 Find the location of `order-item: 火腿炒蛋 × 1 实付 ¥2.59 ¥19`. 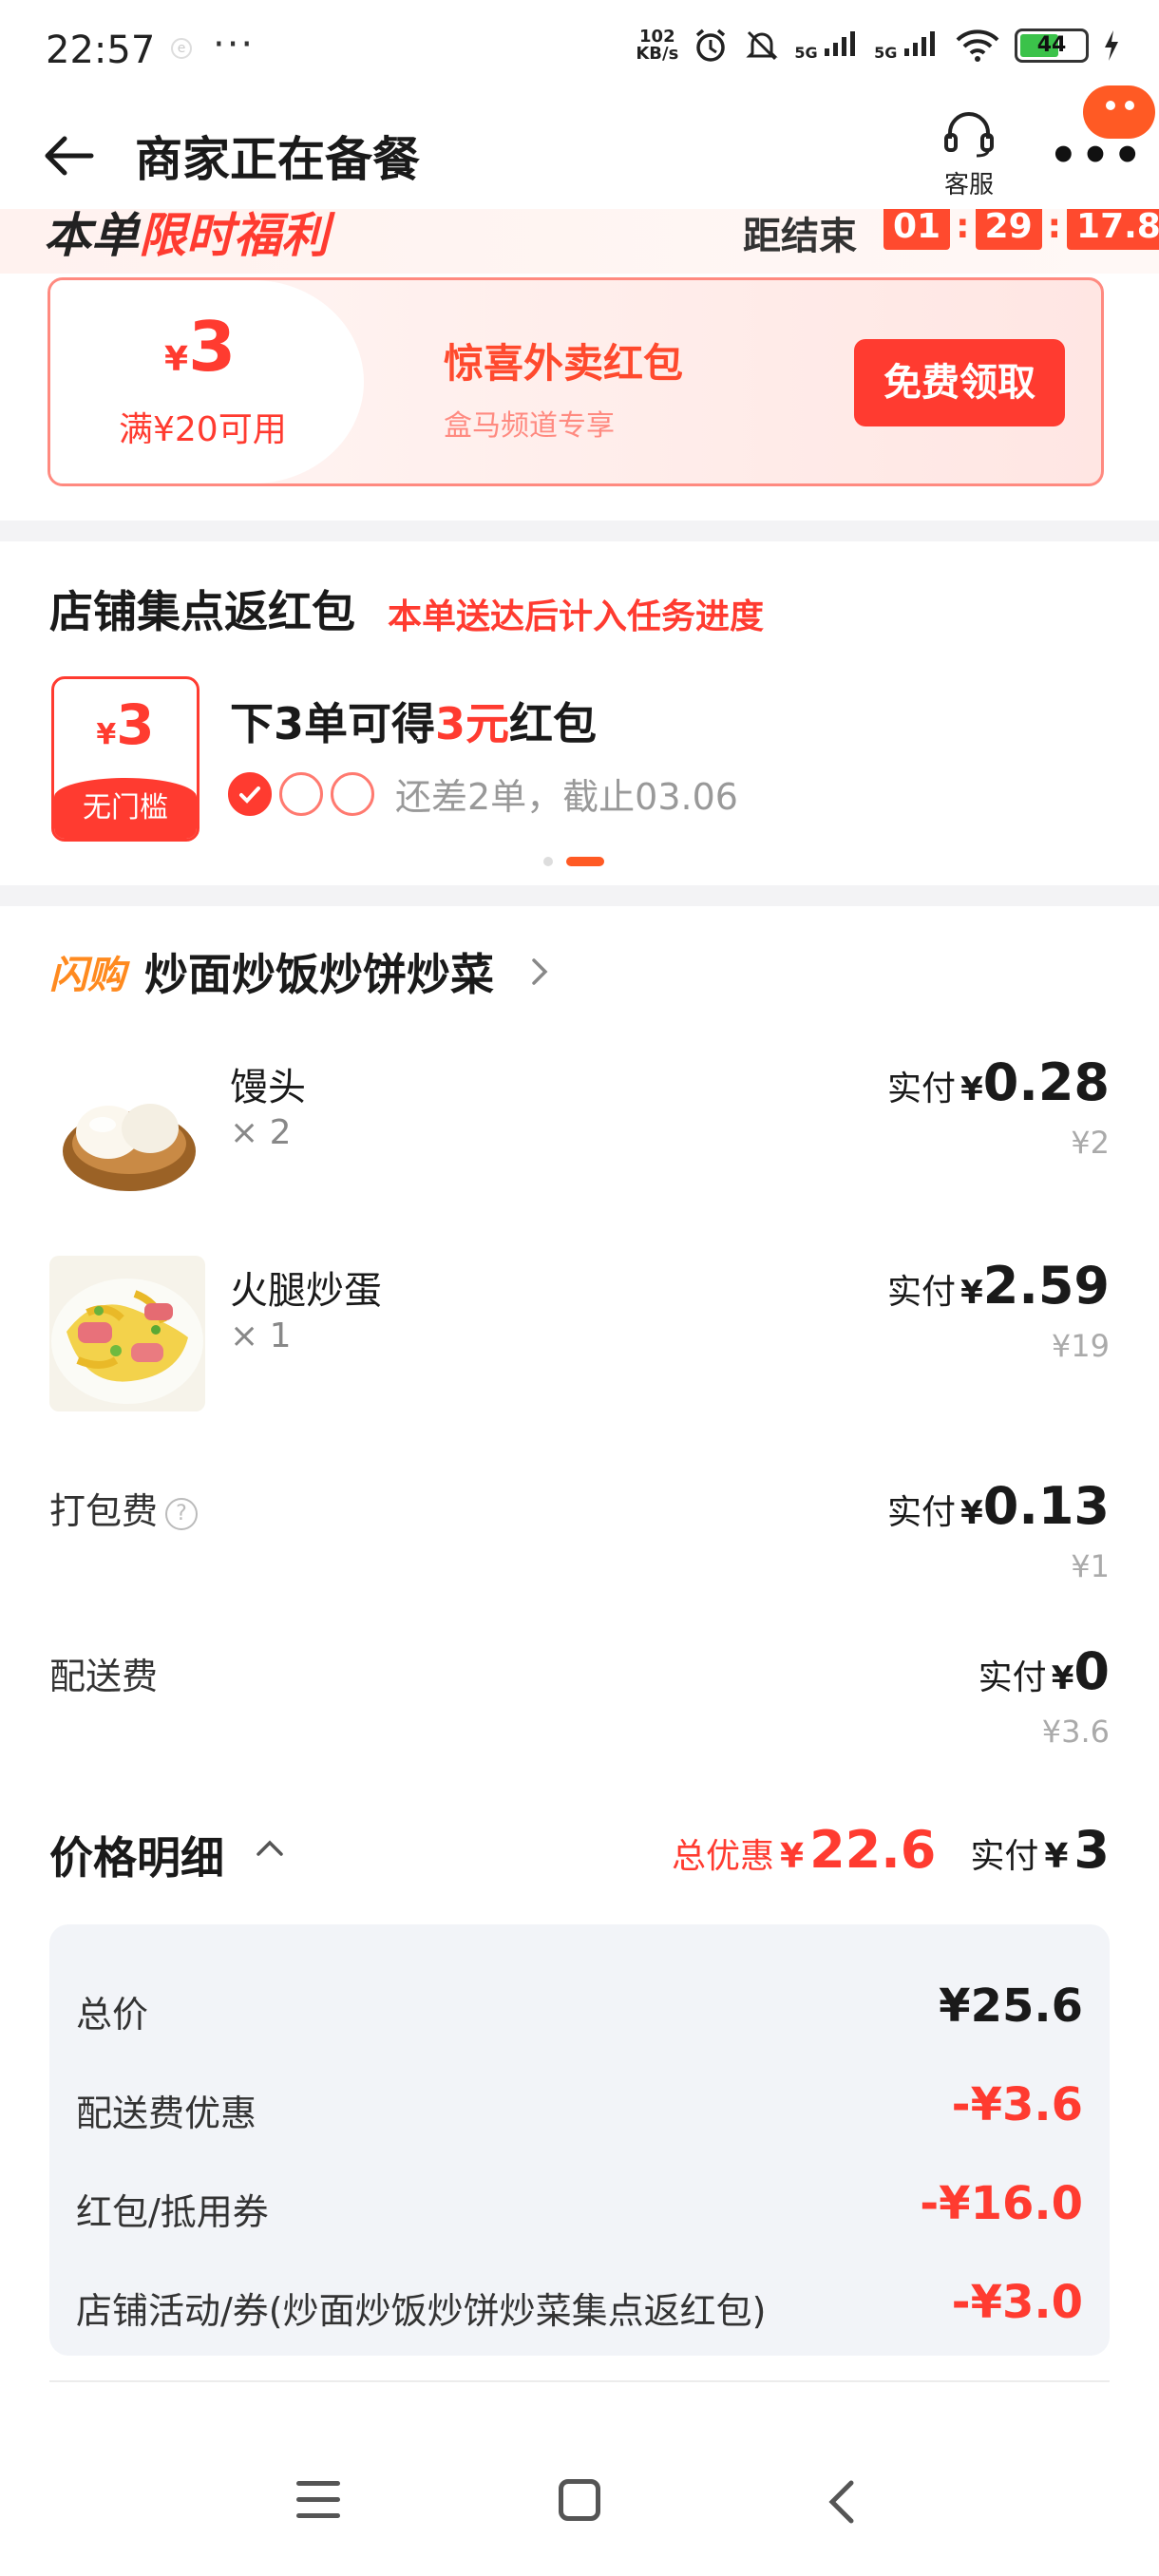

order-item: 火腿炒蛋 × 1 实付 ¥2.59 ¥19 is located at coordinates (579, 1336).